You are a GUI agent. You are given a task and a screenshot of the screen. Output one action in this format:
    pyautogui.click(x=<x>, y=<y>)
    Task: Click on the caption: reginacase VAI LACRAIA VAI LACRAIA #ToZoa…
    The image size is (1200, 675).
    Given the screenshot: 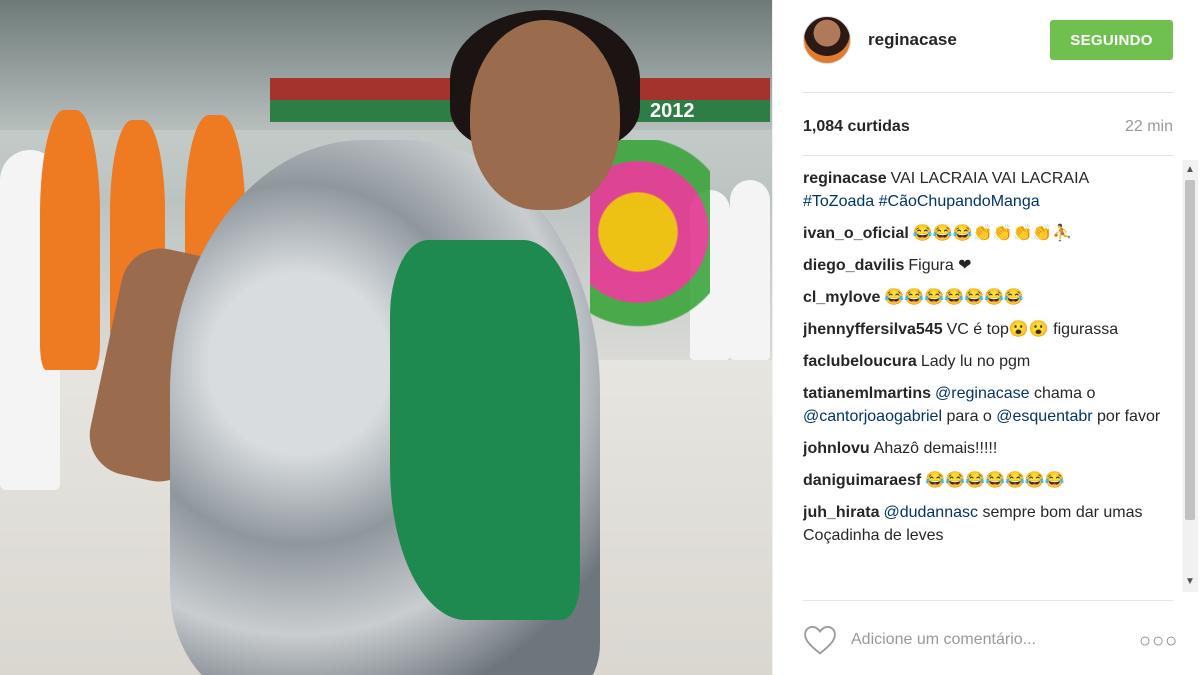 What is the action you would take?
    pyautogui.click(x=988, y=190)
    